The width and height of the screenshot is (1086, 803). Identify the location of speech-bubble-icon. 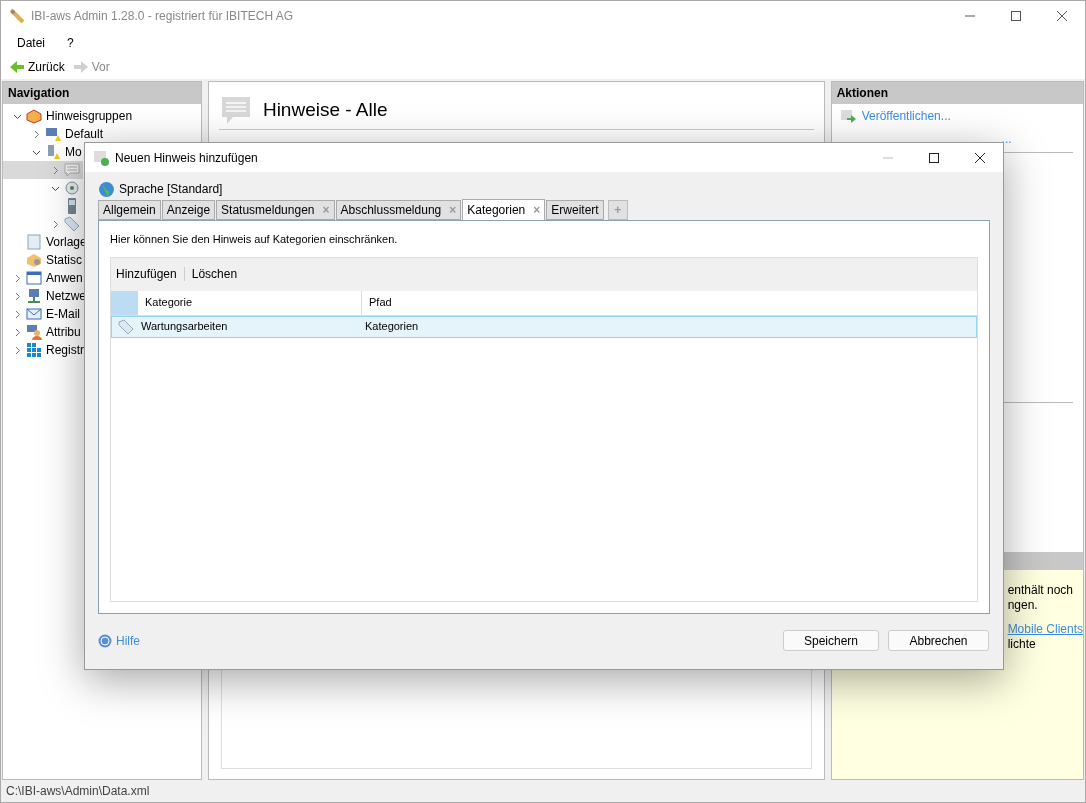
(235, 110).